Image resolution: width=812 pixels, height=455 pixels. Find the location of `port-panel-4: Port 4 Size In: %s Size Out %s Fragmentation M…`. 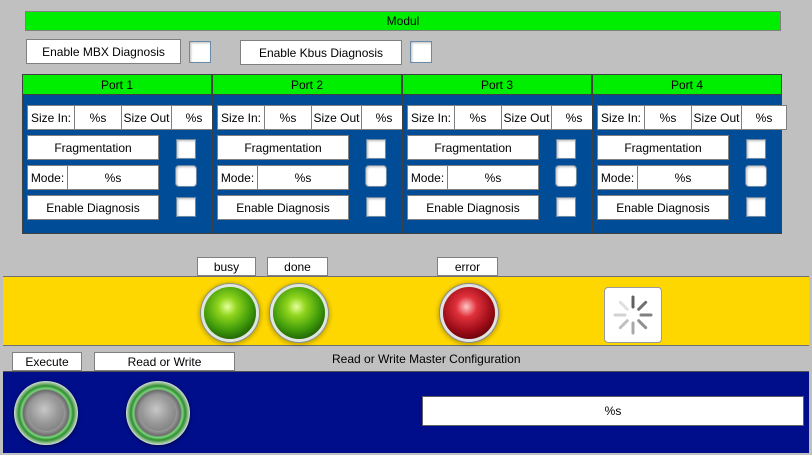

port-panel-4: Port 4 Size In: %s Size Out %s Fragmentation M… is located at coordinates (689, 154).